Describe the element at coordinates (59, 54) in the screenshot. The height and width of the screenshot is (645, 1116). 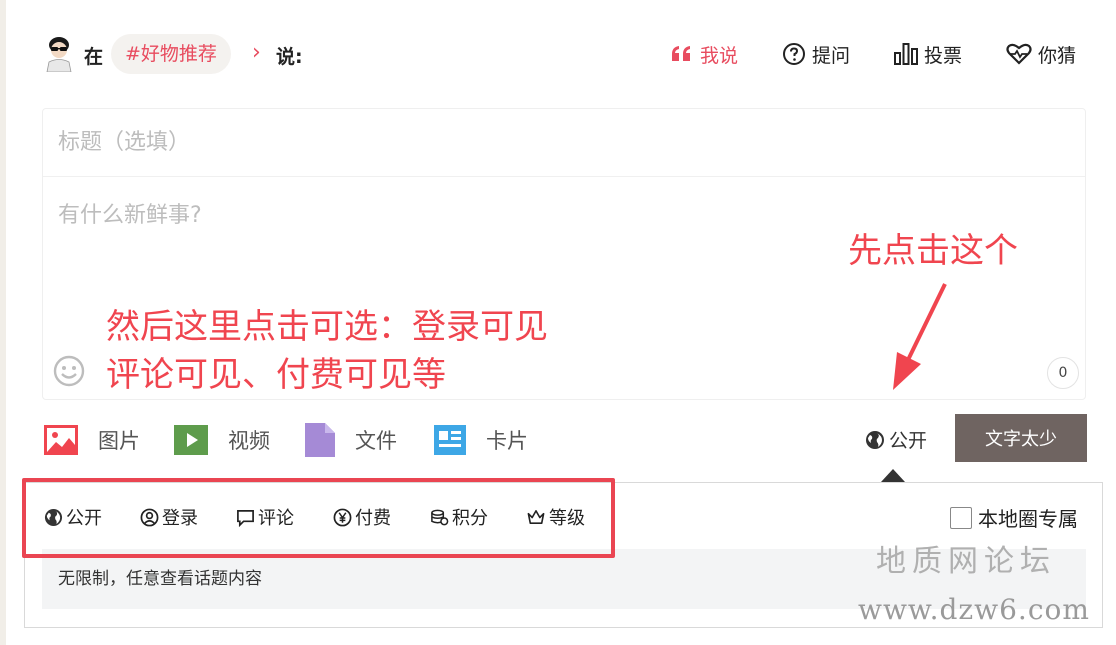
I see `avatar` at that location.